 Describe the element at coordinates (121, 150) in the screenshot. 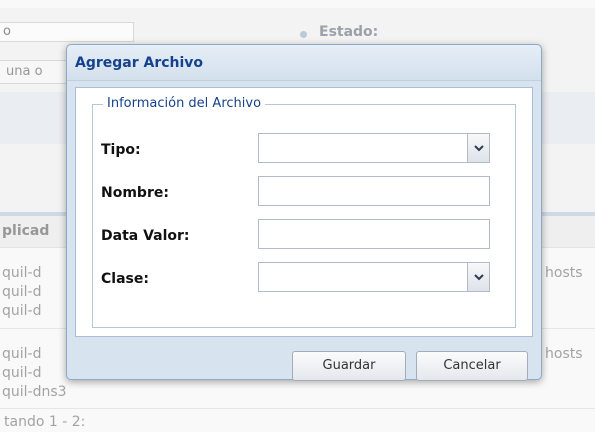

I see `tipo-label: Tipo:` at that location.